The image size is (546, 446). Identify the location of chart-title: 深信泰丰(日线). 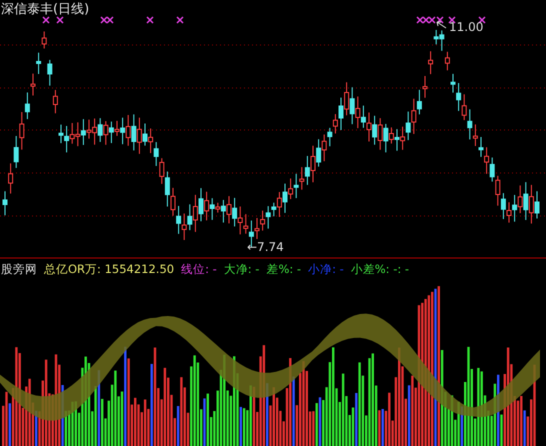
(45, 9).